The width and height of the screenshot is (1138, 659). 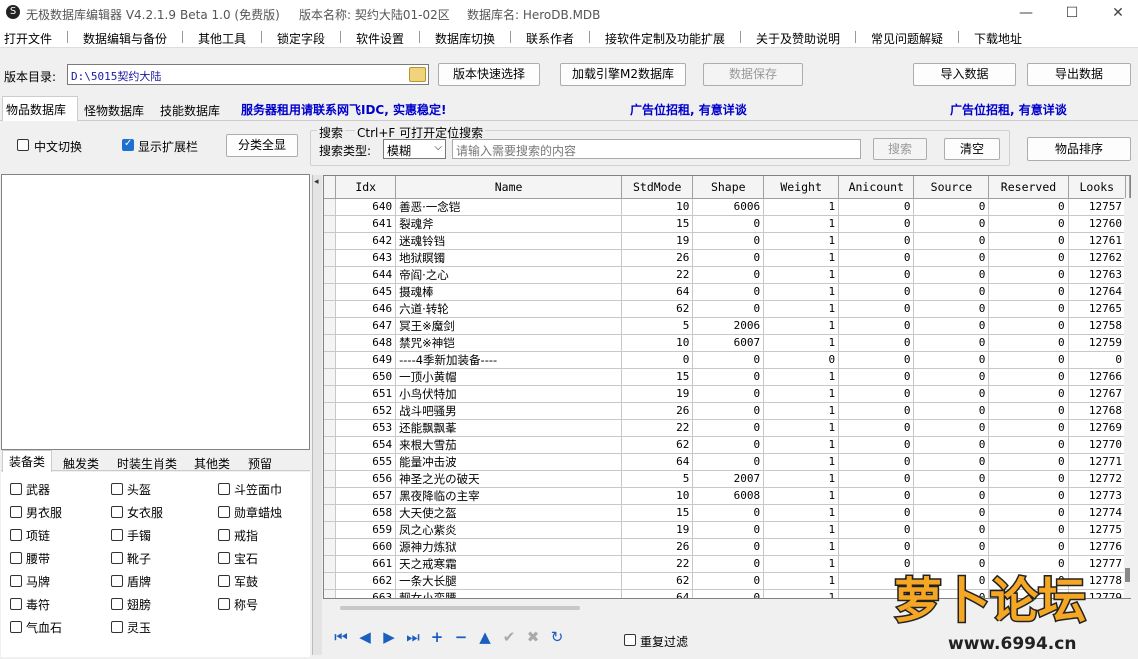 What do you see at coordinates (125, 38) in the screenshot?
I see `menu-data-edit: 数据编辑与备份` at bounding box center [125, 38].